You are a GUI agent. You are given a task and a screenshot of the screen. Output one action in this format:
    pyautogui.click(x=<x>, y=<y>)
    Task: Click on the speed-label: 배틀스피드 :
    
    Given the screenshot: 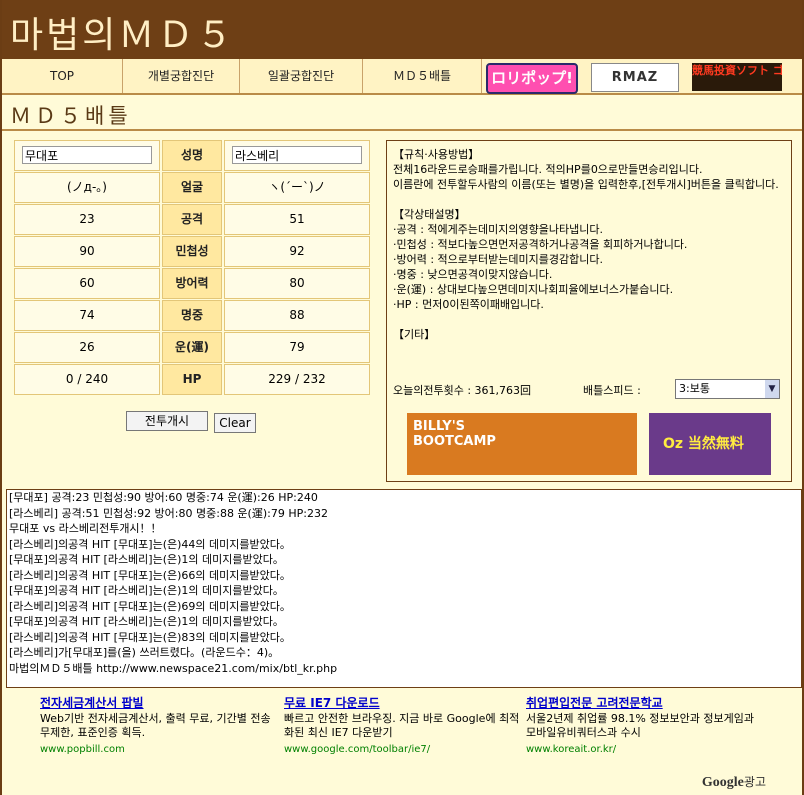 What is the action you would take?
    pyautogui.click(x=612, y=390)
    